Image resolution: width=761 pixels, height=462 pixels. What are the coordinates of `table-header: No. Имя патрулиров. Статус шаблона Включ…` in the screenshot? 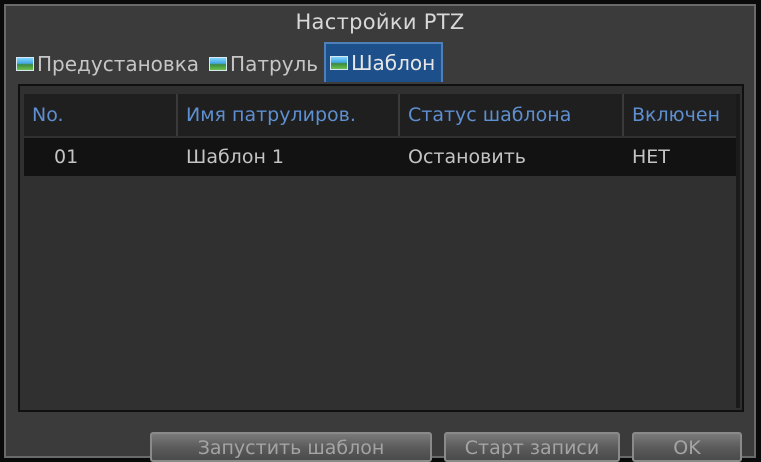 It's located at (381, 115).